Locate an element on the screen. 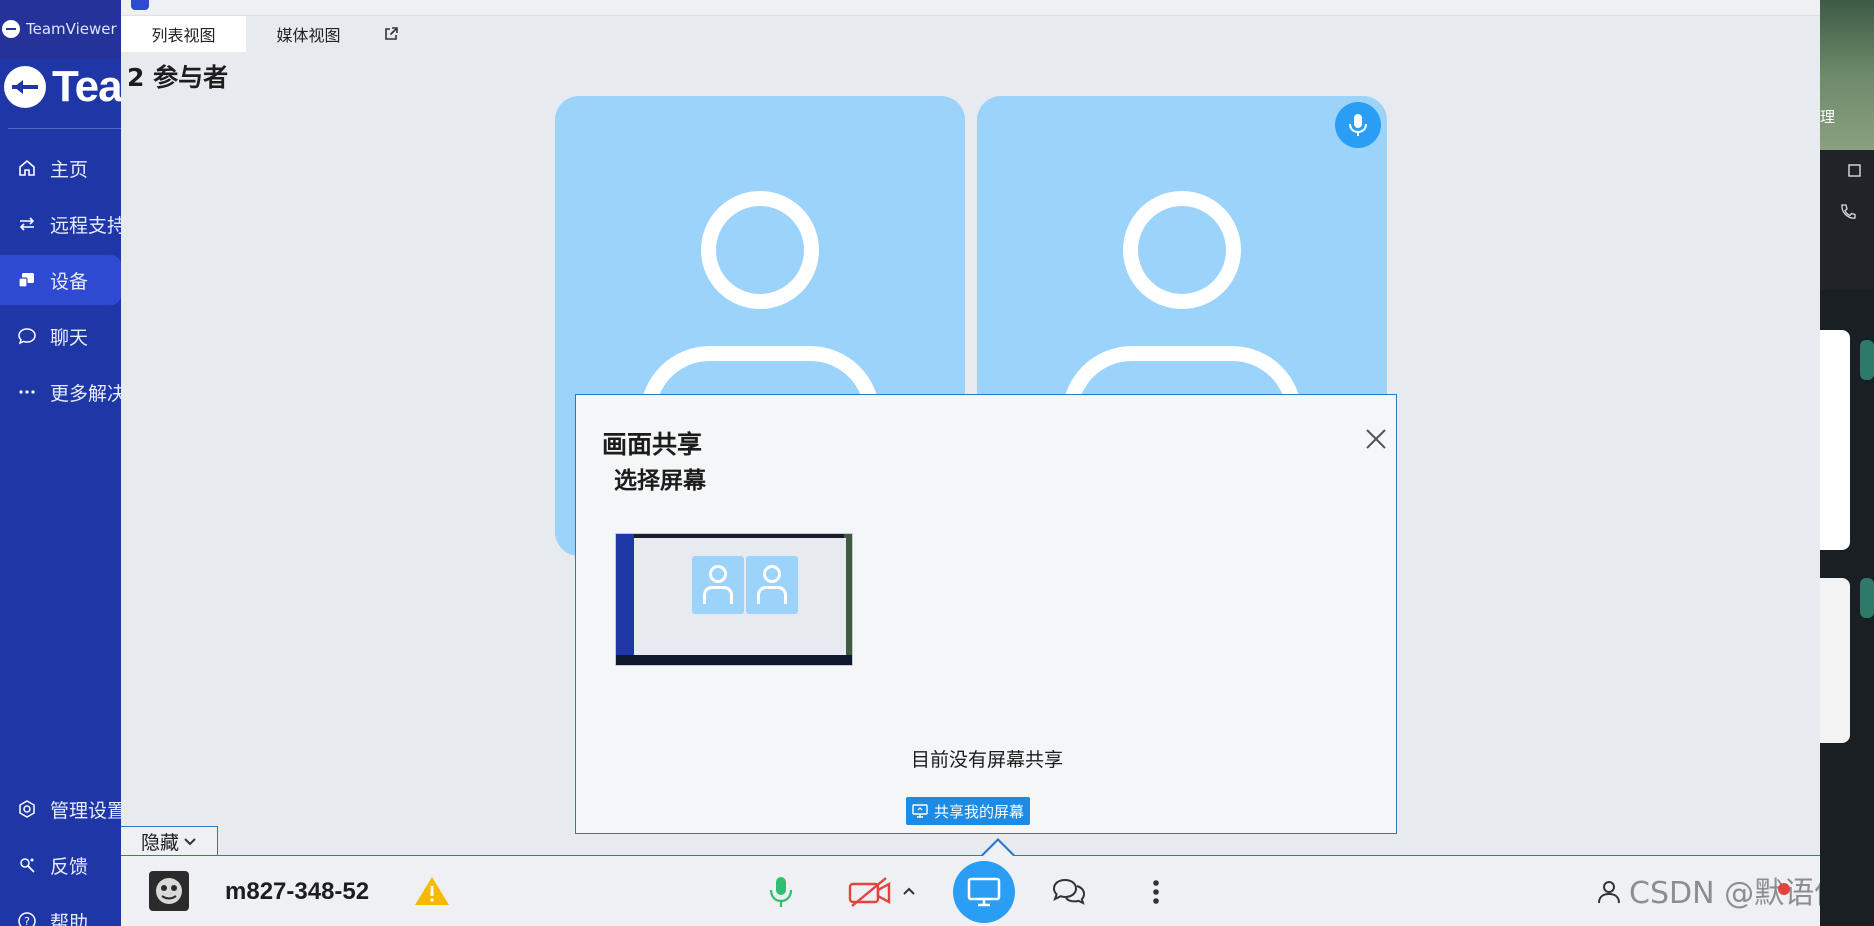 The height and width of the screenshot is (926, 1874). close-dialog-button is located at coordinates (1376, 439).